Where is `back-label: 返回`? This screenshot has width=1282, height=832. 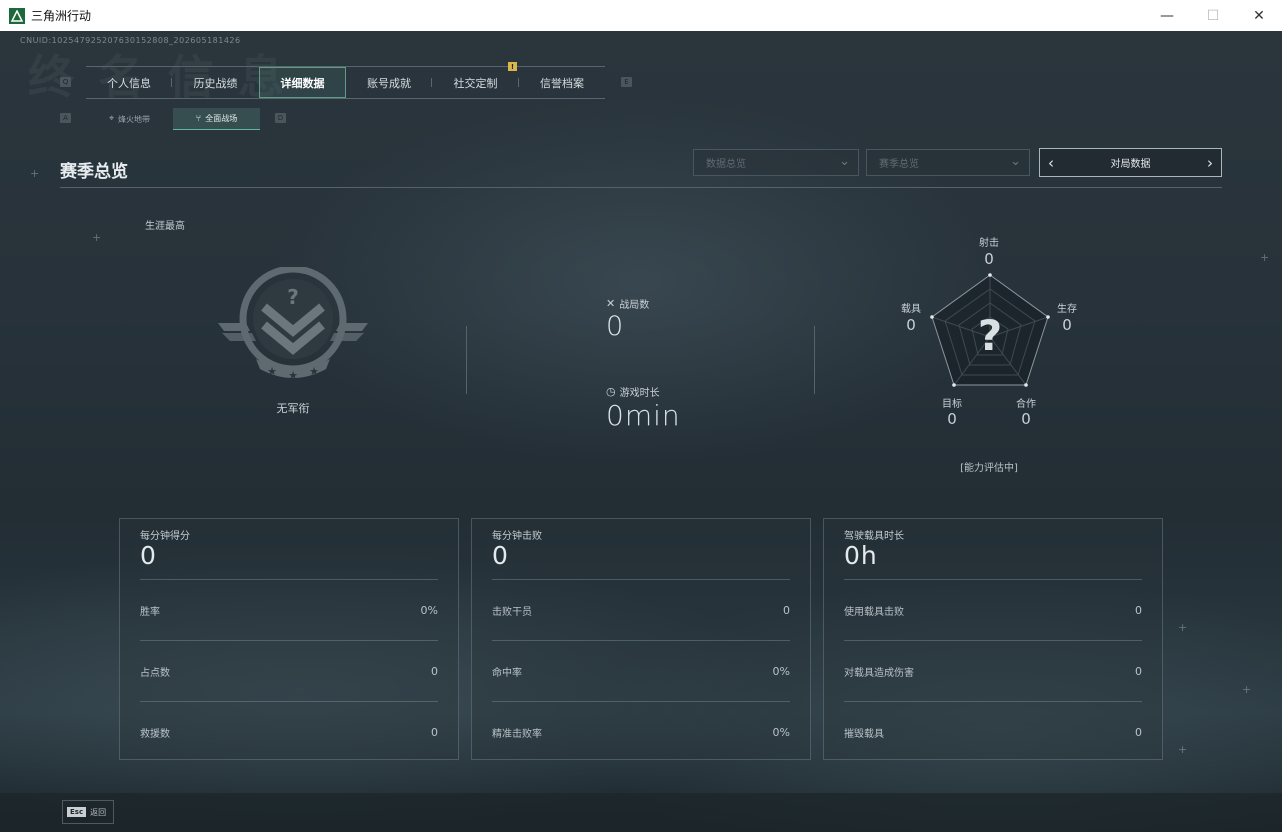
back-label: 返回 is located at coordinates (98, 812).